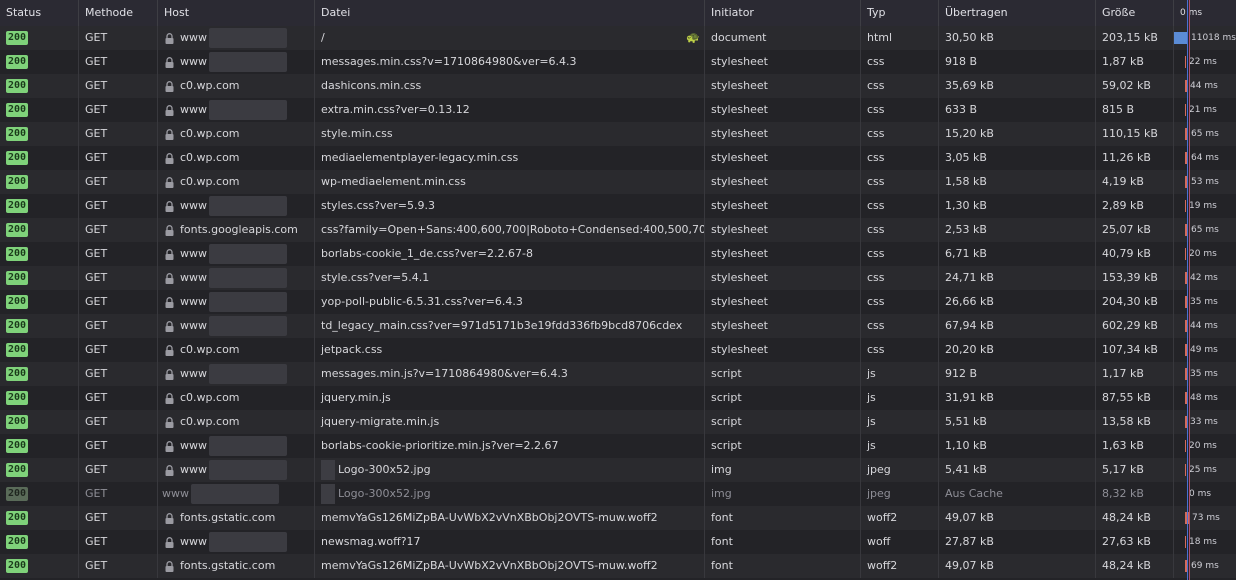 The image size is (1236, 580). I want to click on column-header-method: Methode, so click(118, 13).